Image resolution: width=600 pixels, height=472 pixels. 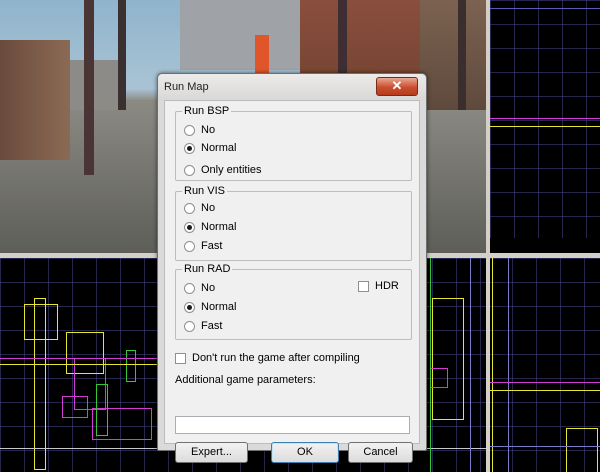 I want to click on rad-option-no: No, so click(x=199, y=288).